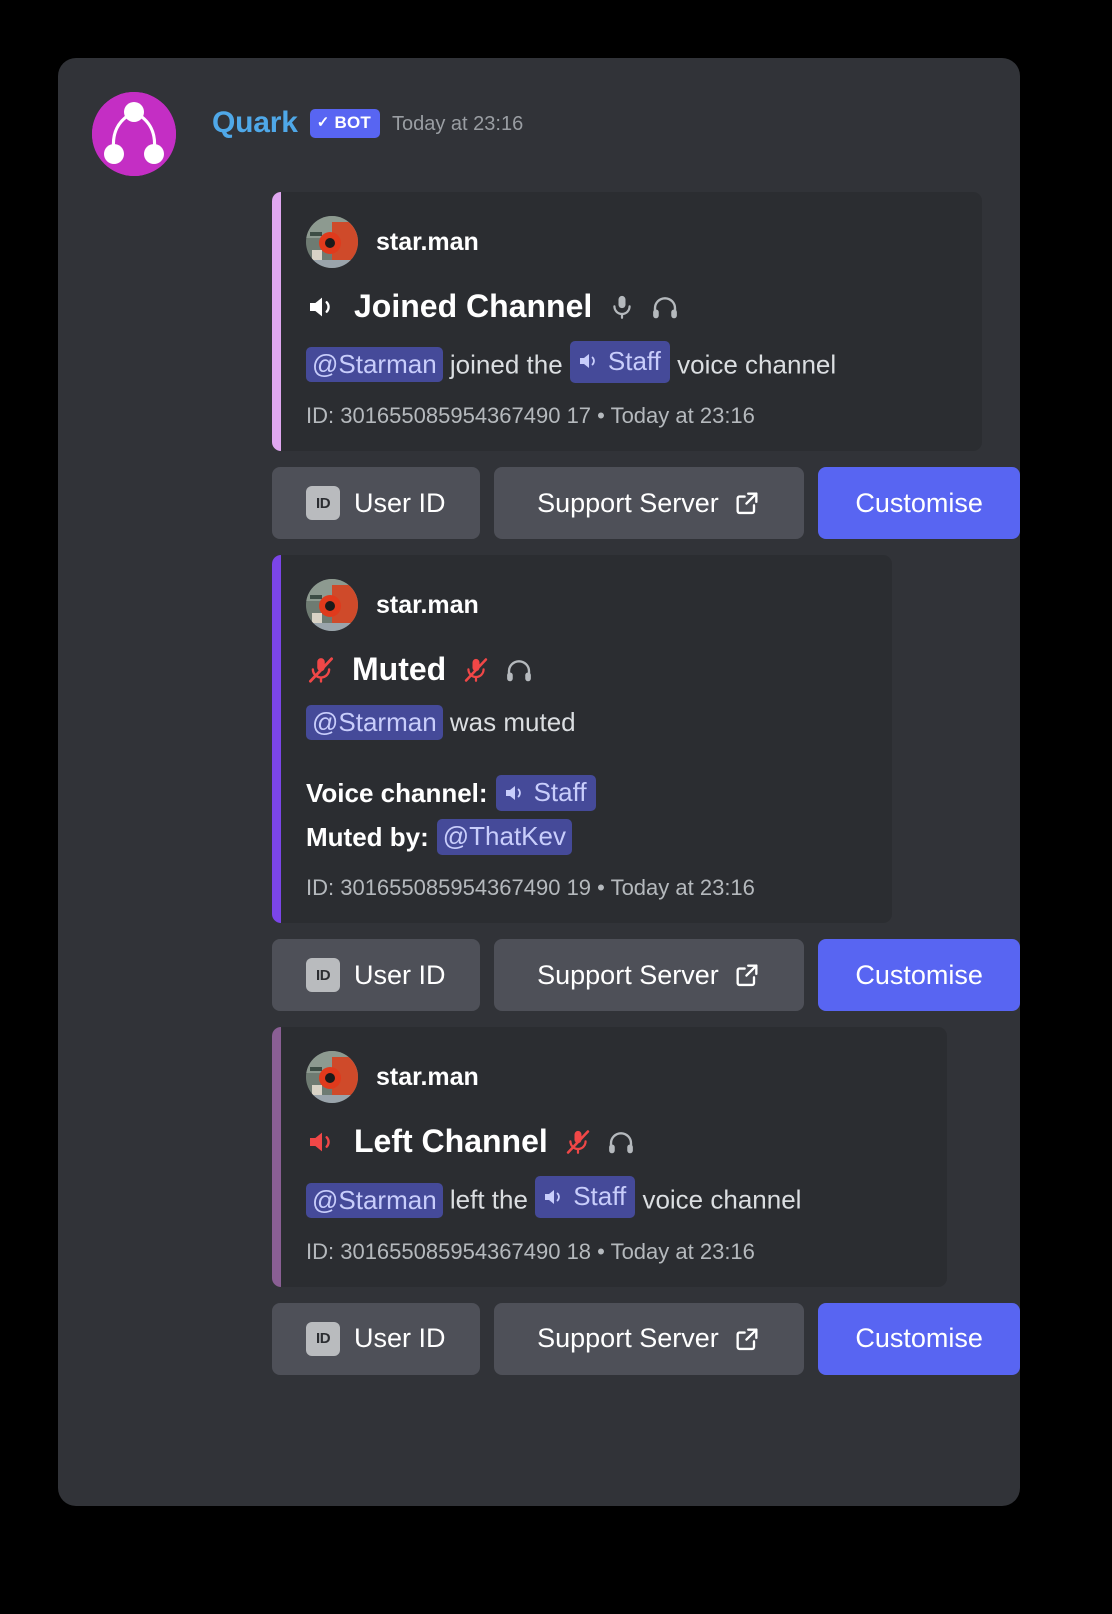 The width and height of the screenshot is (1112, 1614). What do you see at coordinates (539, 134) in the screenshot?
I see `message-header: Quark ✓ BOT Today at 23:16` at bounding box center [539, 134].